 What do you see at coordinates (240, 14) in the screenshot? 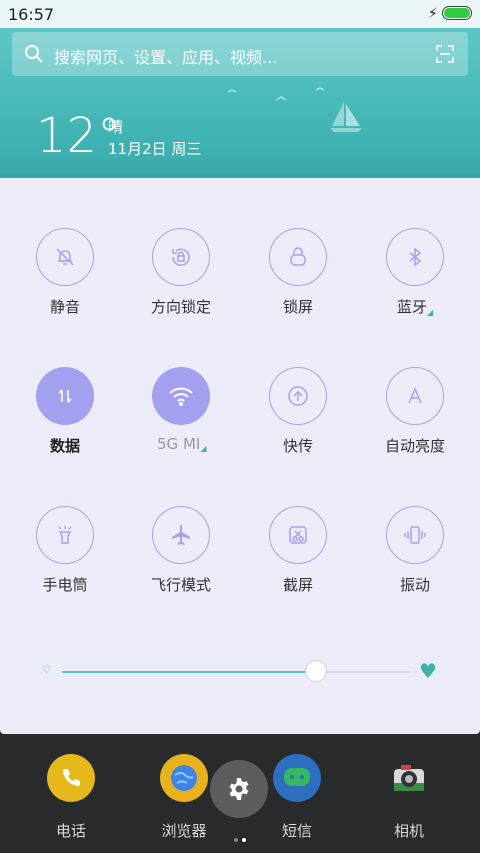
I see `status-bar: 16:57 ⚡` at bounding box center [240, 14].